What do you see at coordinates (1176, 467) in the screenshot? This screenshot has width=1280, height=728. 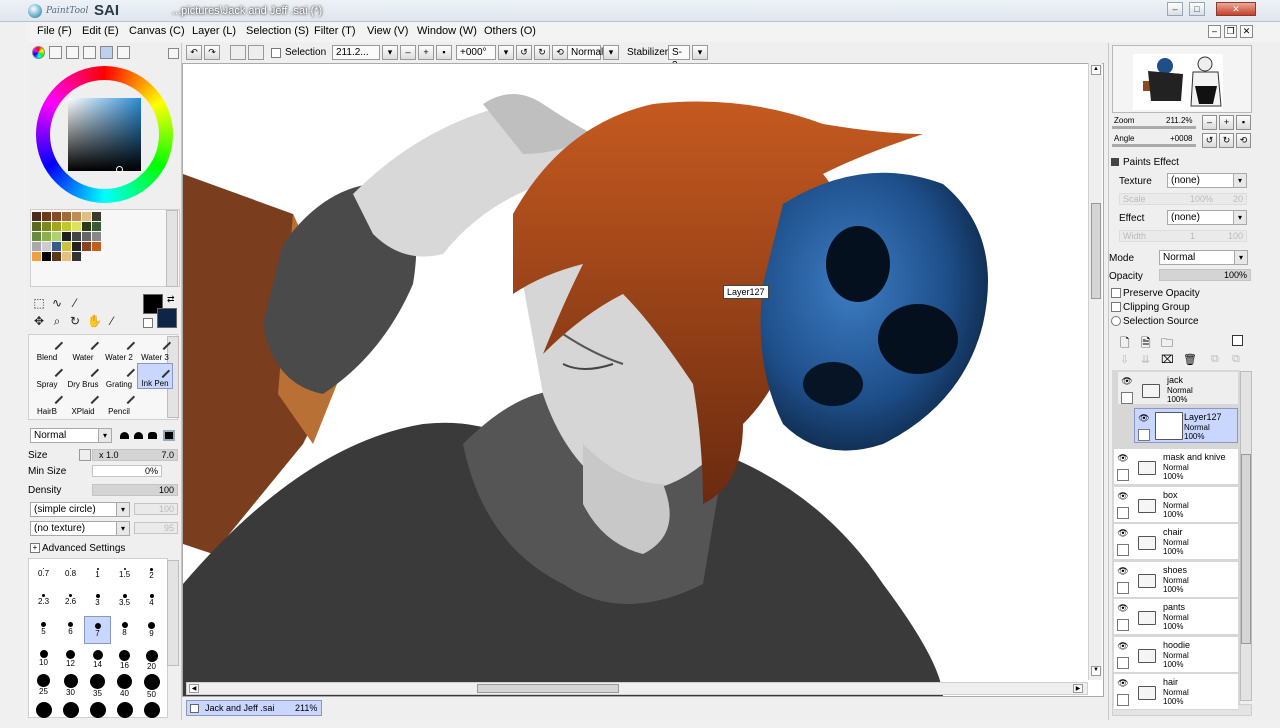 I see `layer-row: 👁 mask and knive Normal 100%` at bounding box center [1176, 467].